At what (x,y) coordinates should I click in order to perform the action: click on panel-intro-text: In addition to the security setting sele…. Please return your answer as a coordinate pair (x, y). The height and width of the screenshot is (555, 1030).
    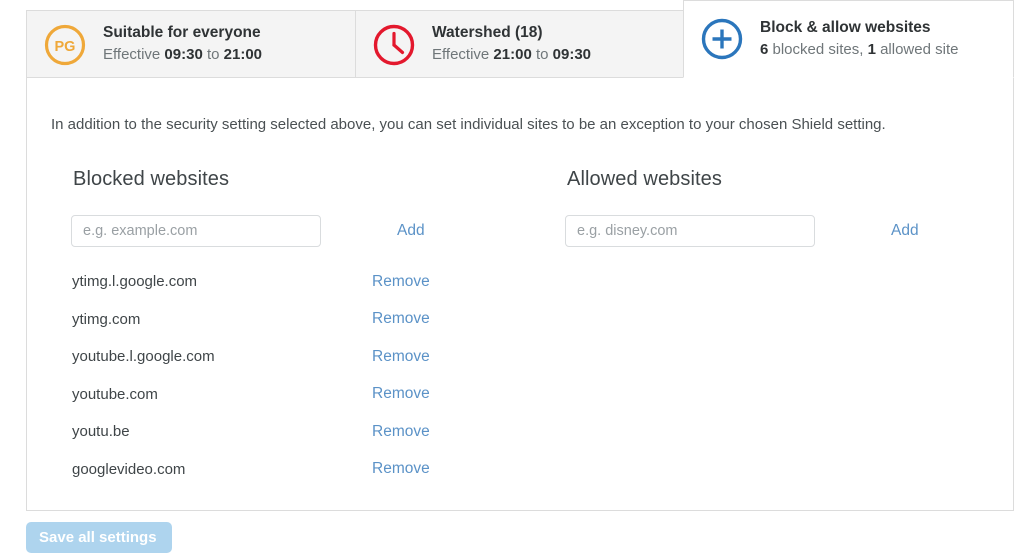
    Looking at the image, I should click on (468, 124).